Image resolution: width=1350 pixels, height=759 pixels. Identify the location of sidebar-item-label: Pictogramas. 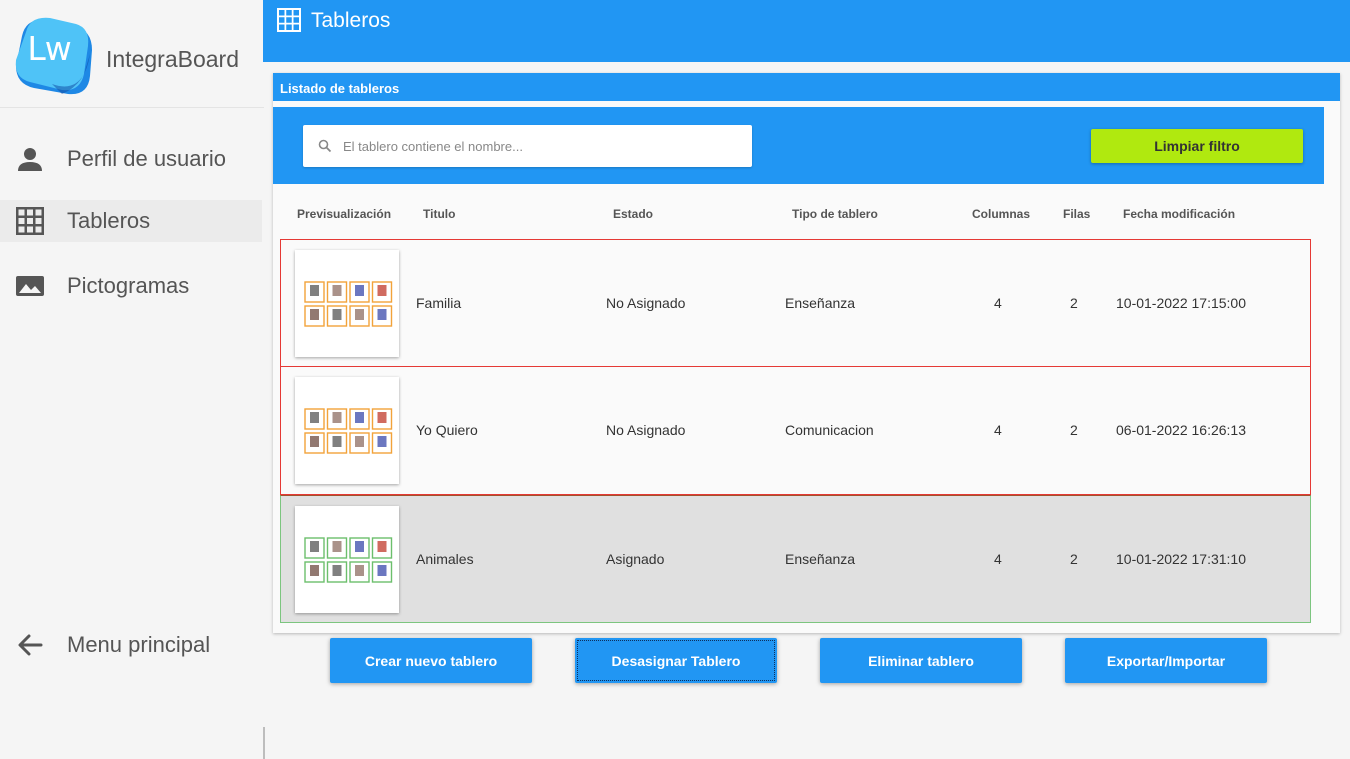
(128, 285).